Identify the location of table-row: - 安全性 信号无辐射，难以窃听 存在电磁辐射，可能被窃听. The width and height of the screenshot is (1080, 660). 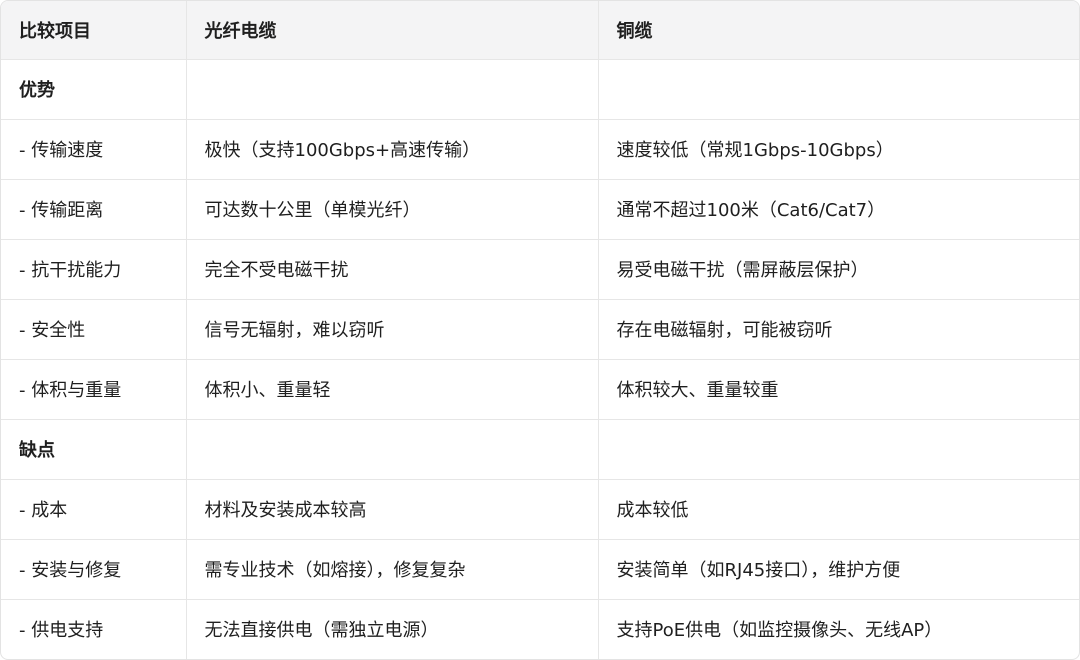
(540, 329).